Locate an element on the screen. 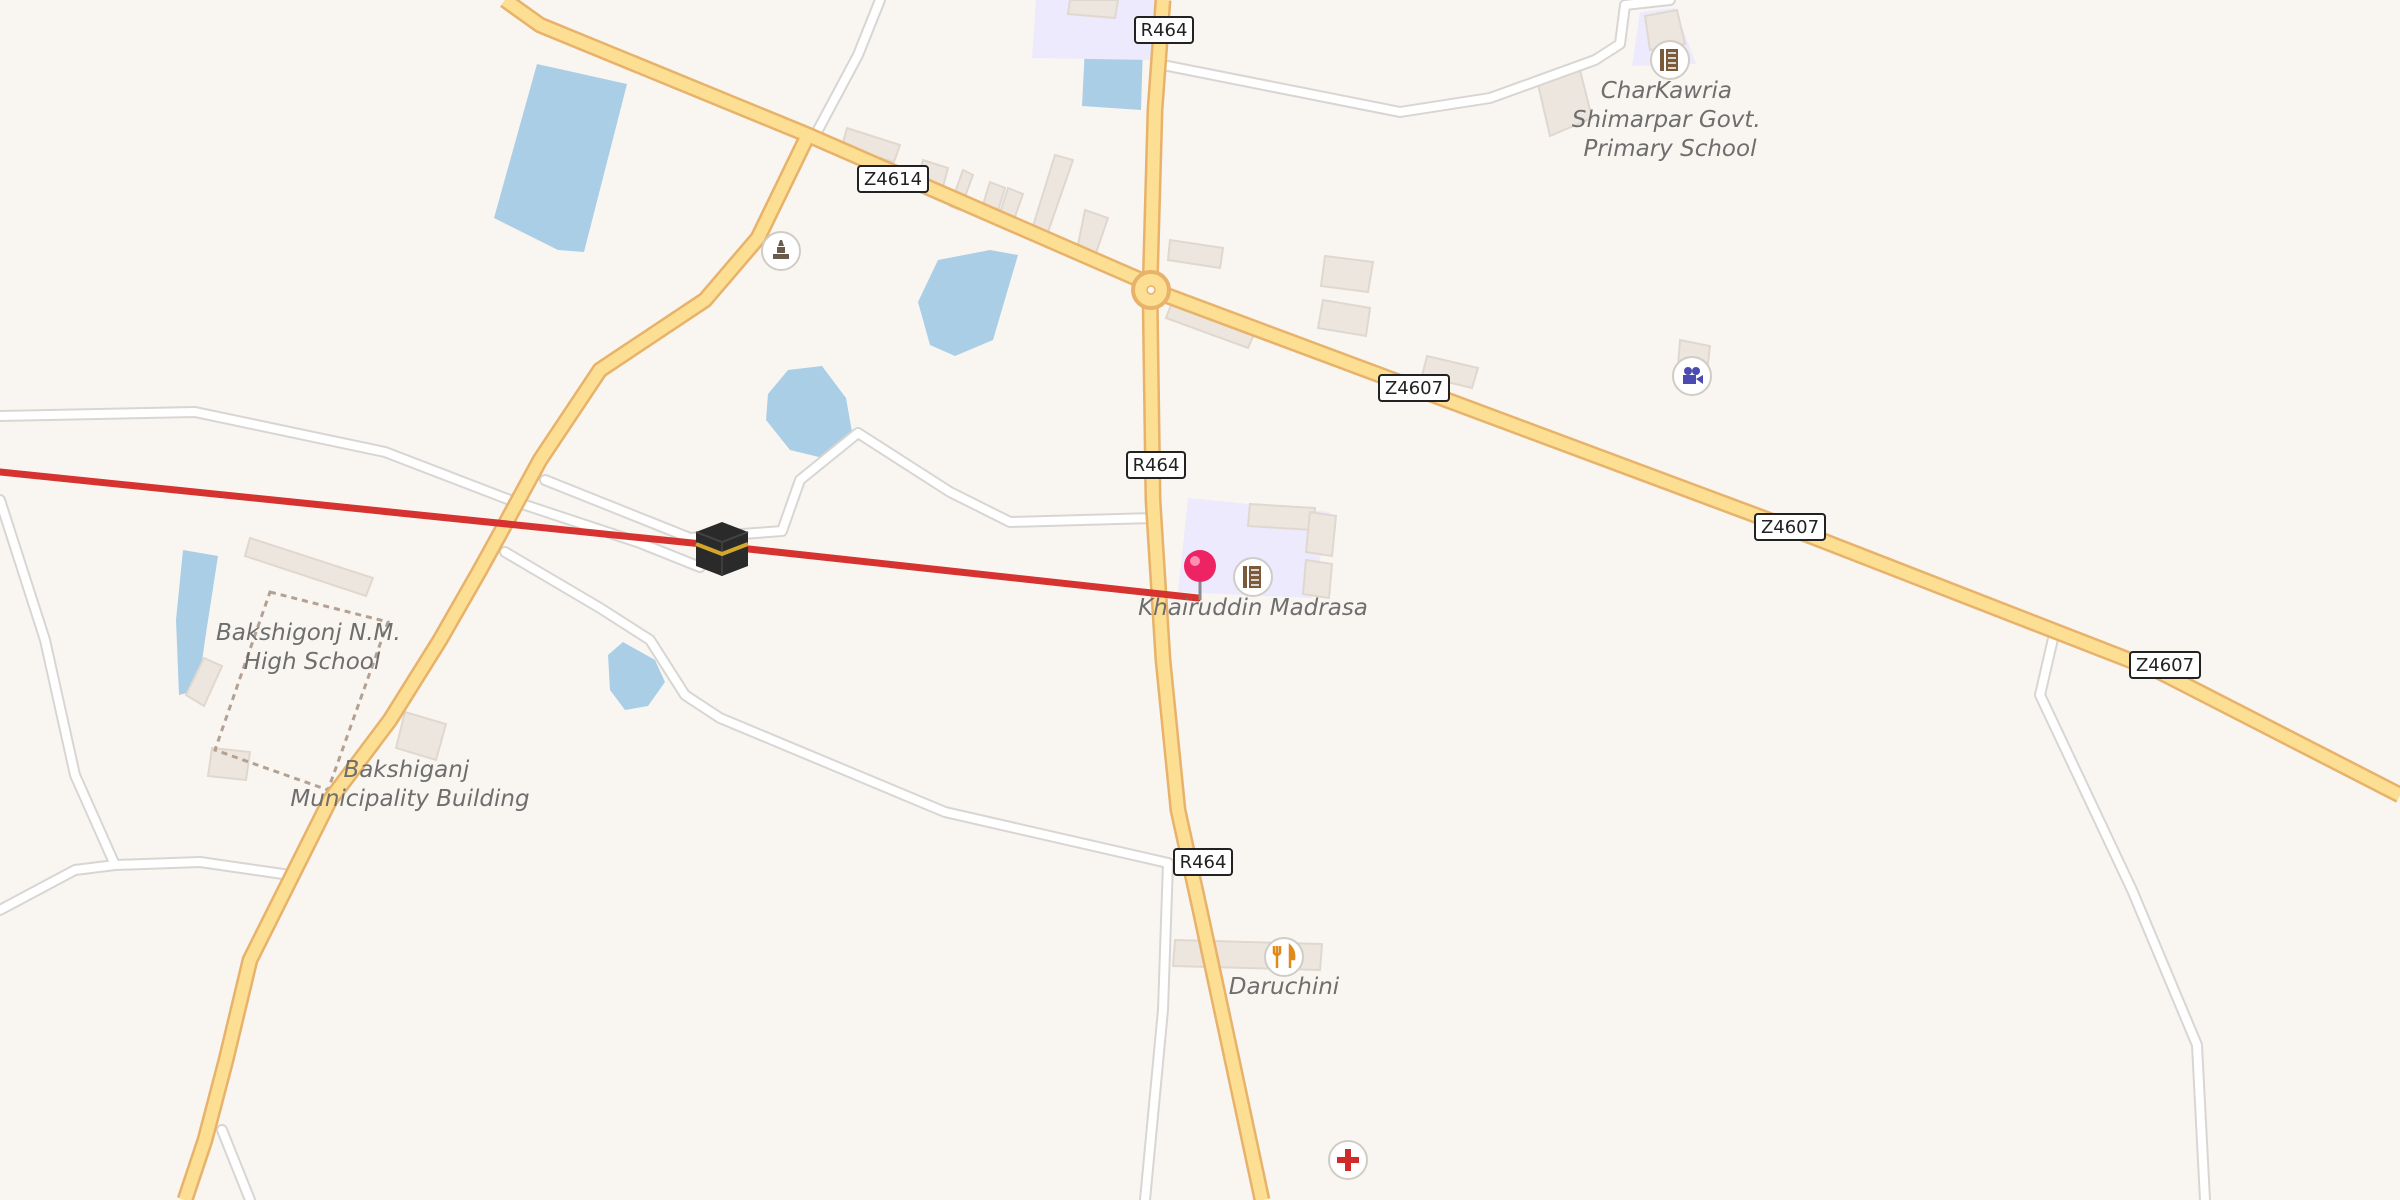  cinema-icon is located at coordinates (1692, 376).